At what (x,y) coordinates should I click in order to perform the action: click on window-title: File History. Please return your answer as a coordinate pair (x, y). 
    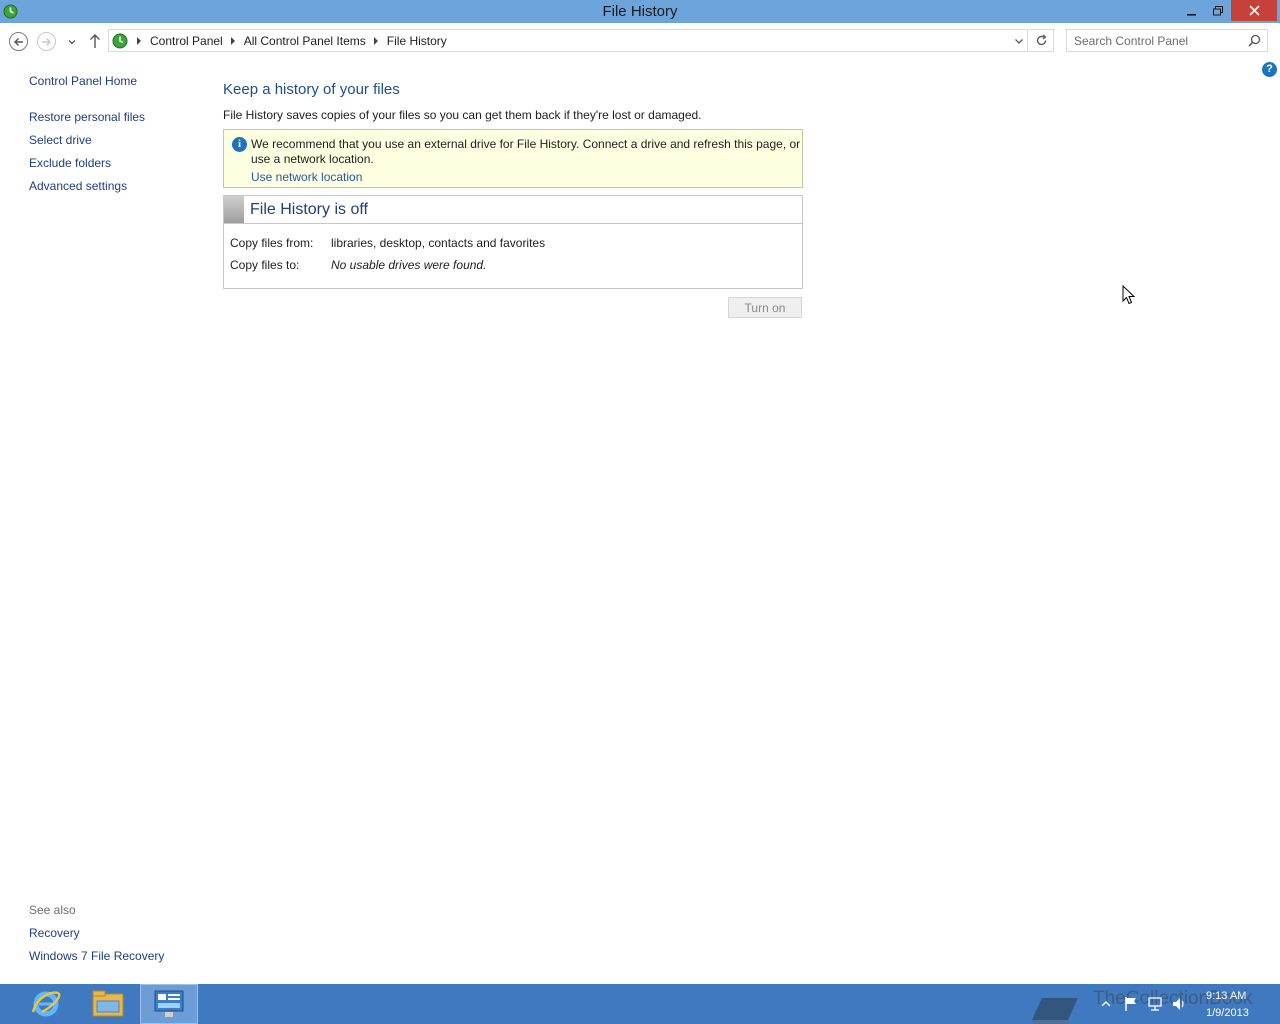
    Looking at the image, I should click on (640, 11).